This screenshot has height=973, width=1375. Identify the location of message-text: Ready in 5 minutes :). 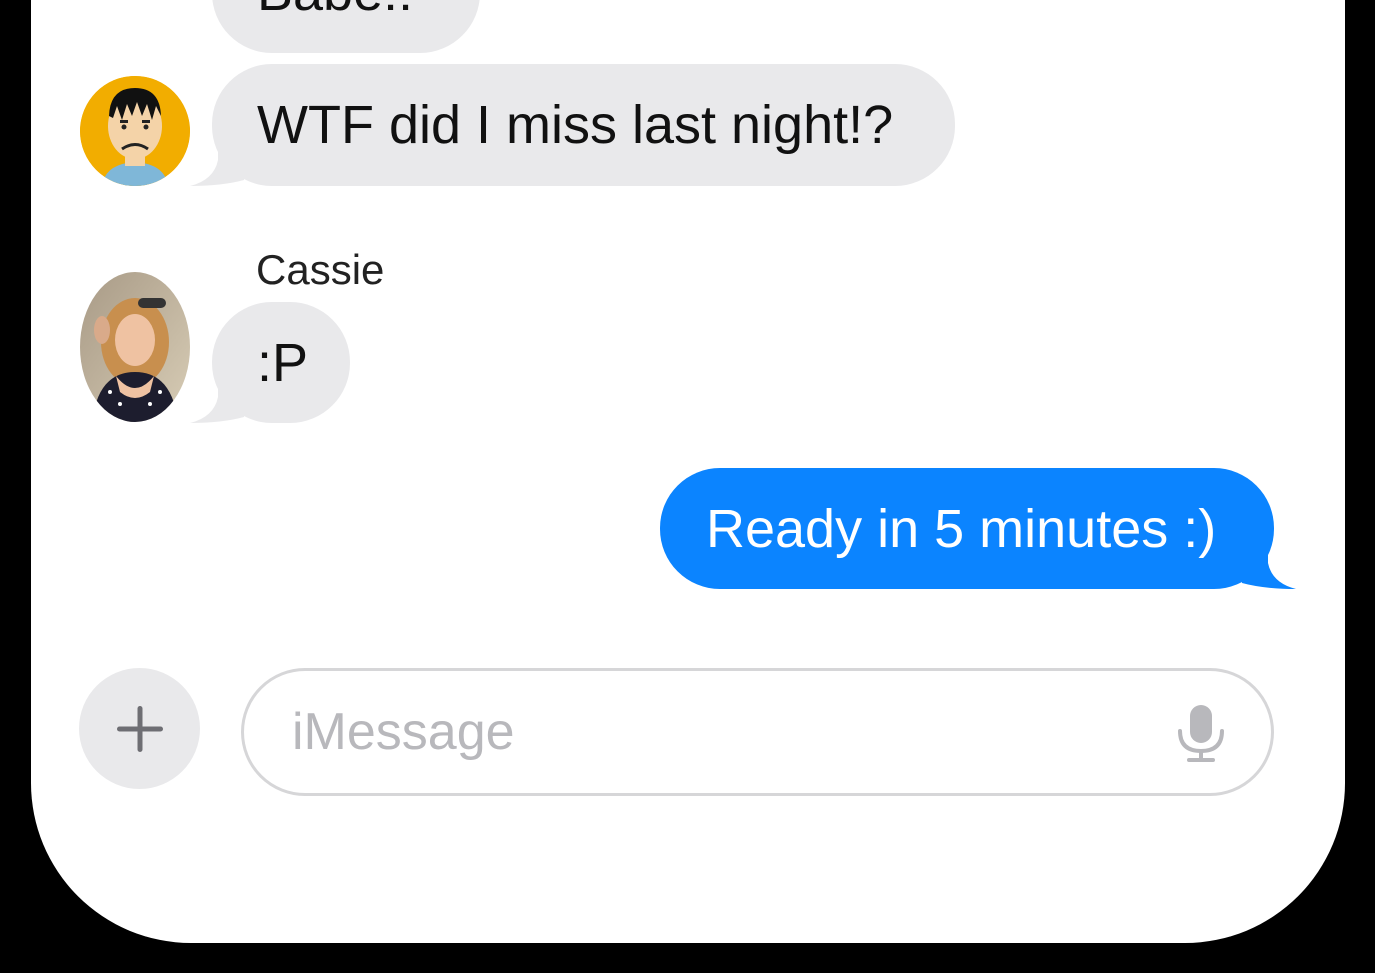
(961, 528).